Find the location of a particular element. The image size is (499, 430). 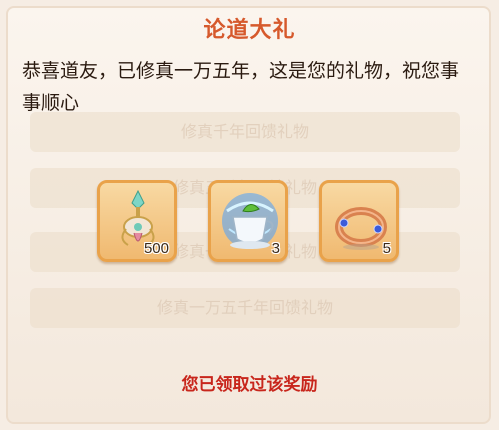

reward-count: 5 is located at coordinates (386, 248).